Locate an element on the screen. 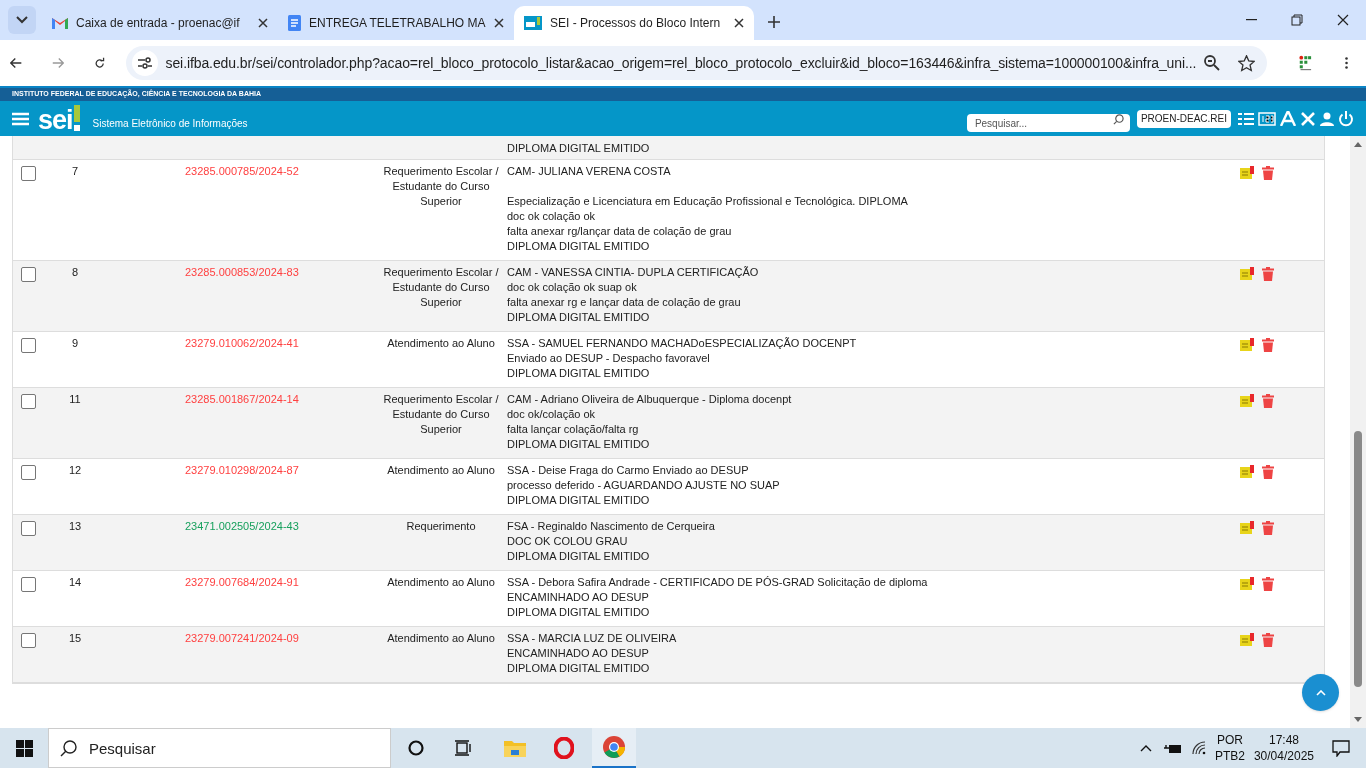 This screenshot has height=768, width=1366. reload-icon is located at coordinates (100, 63).